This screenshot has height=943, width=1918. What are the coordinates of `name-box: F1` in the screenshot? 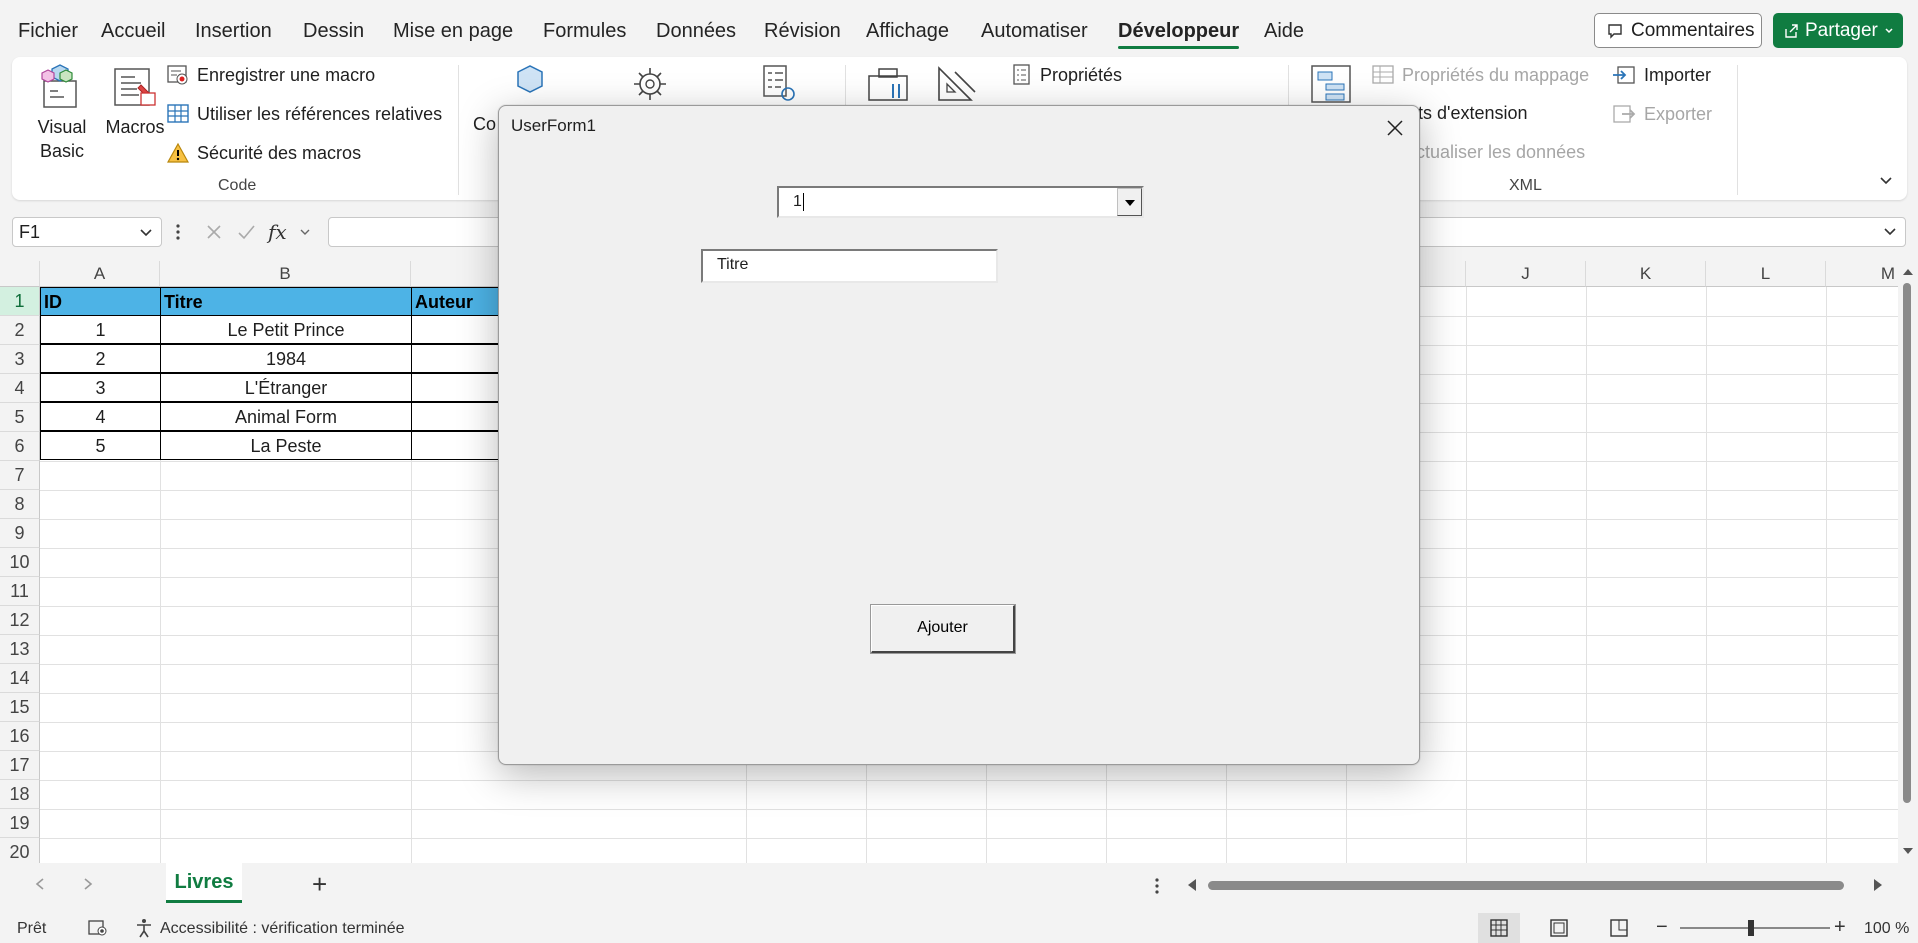 It's located at (87, 232).